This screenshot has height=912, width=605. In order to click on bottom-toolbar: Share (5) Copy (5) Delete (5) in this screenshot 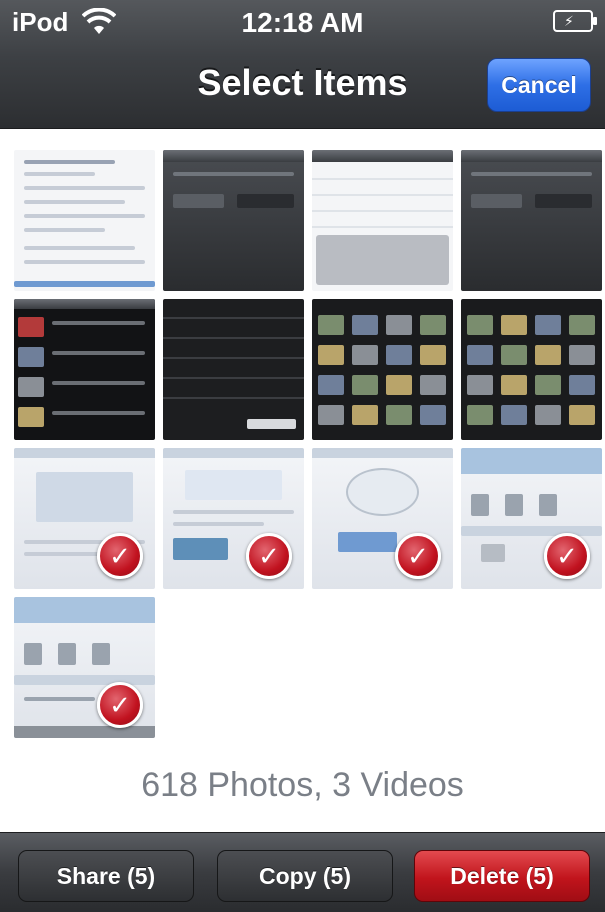, I will do `click(302, 872)`.